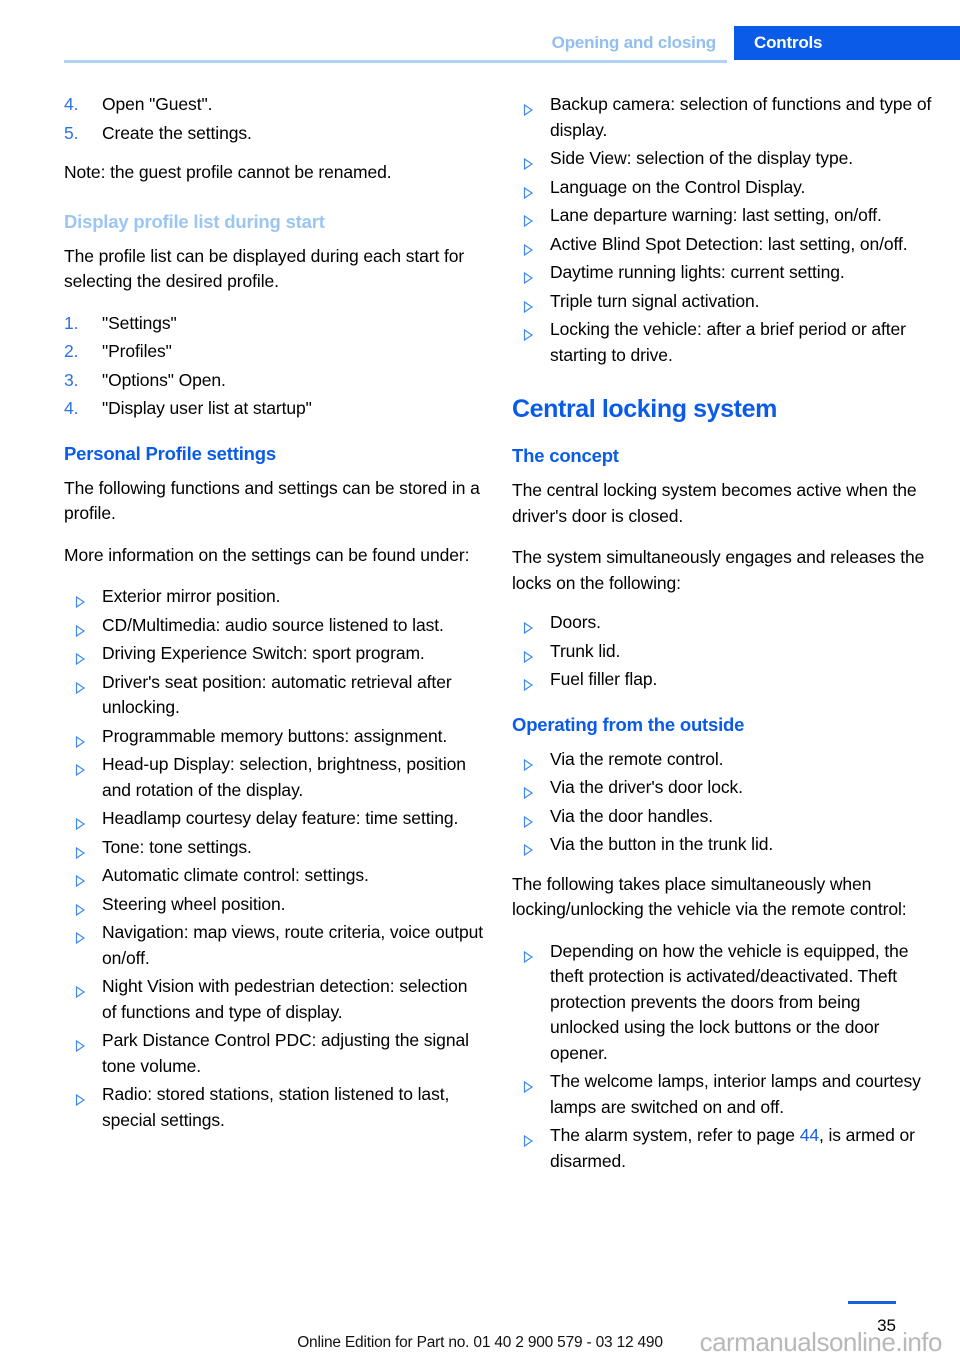  What do you see at coordinates (722, 680) in the screenshot?
I see `bullet-list-item: Fuel filler flap.` at bounding box center [722, 680].